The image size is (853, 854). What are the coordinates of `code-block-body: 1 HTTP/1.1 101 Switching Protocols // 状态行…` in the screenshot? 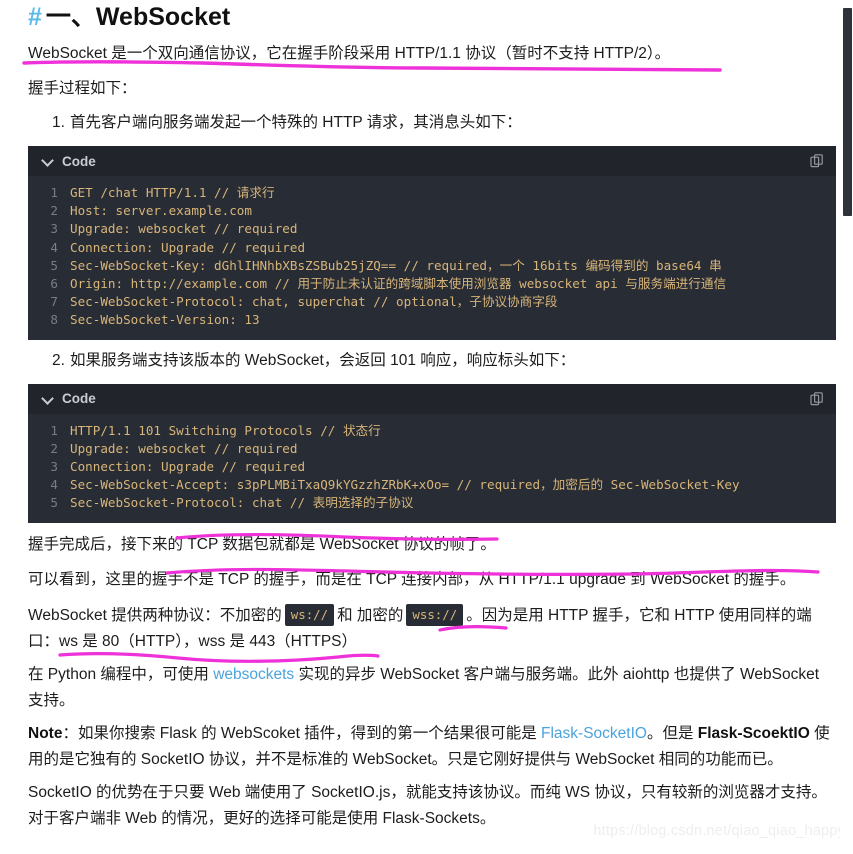 It's located at (432, 468).